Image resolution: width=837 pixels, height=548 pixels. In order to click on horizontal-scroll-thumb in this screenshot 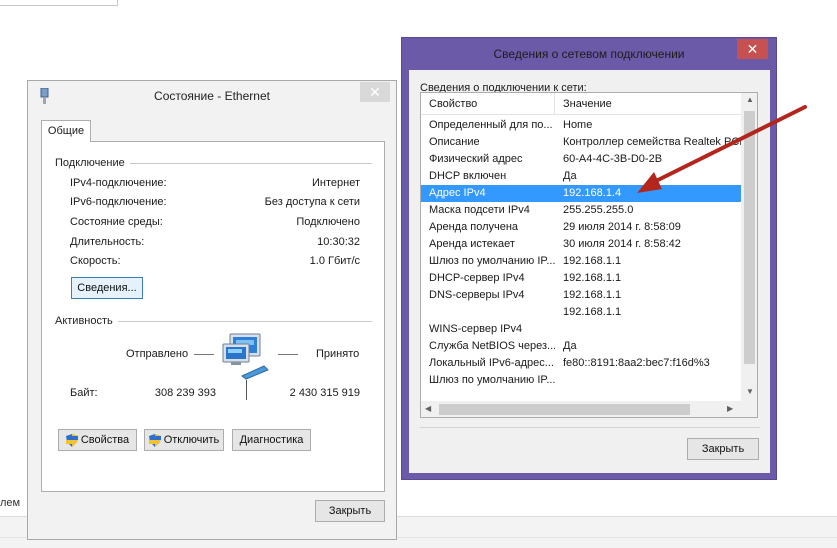, I will do `click(564, 409)`.